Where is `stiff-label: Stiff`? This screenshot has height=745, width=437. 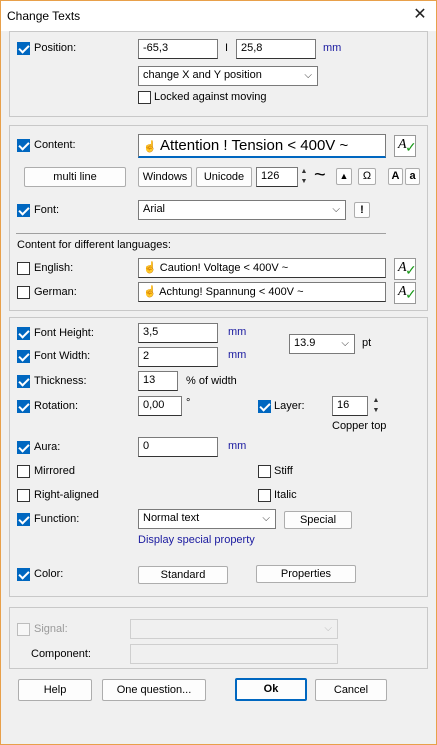
stiff-label: Stiff is located at coordinates (283, 471).